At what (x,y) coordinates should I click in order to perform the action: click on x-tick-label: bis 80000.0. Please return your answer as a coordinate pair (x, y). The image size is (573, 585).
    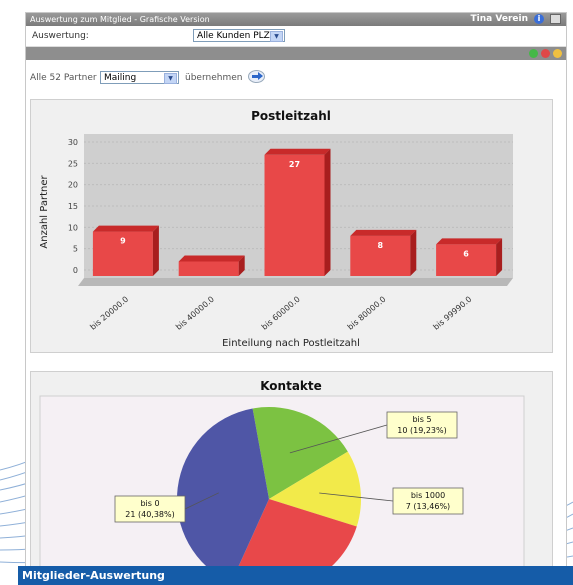
    Looking at the image, I should click on (367, 313).